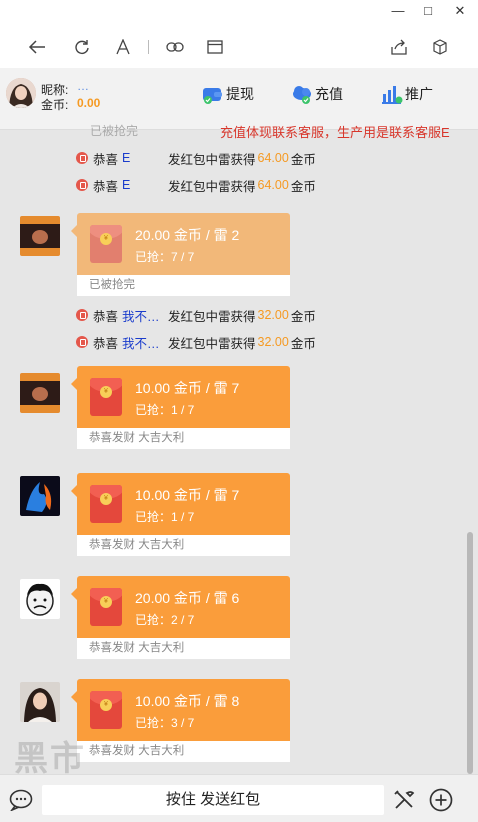 This screenshot has width=478, height=822. Describe the element at coordinates (183, 710) in the screenshot. I see `packet-body: ¥ 10.00 金币 / 雷 8 已抢：3 / 7` at that location.